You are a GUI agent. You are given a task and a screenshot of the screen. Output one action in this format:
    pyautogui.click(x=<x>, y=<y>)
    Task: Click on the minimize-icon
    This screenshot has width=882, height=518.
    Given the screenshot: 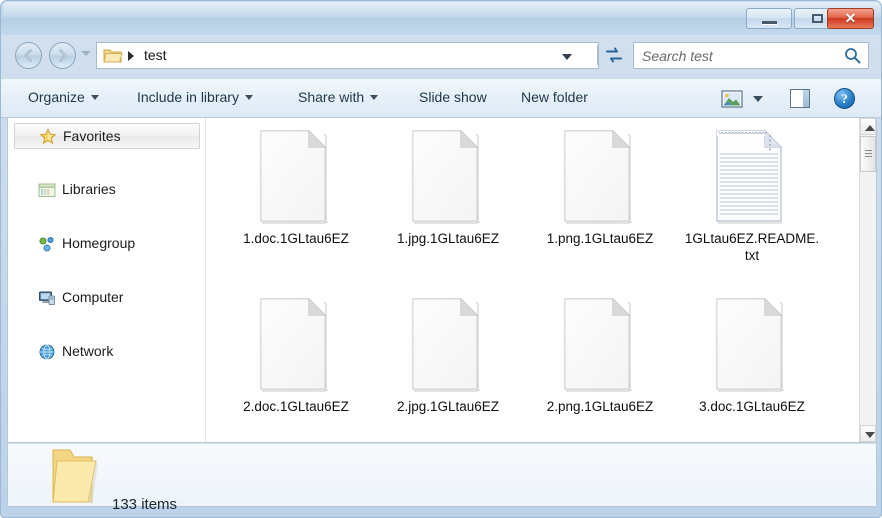 What is the action you would take?
    pyautogui.click(x=769, y=23)
    